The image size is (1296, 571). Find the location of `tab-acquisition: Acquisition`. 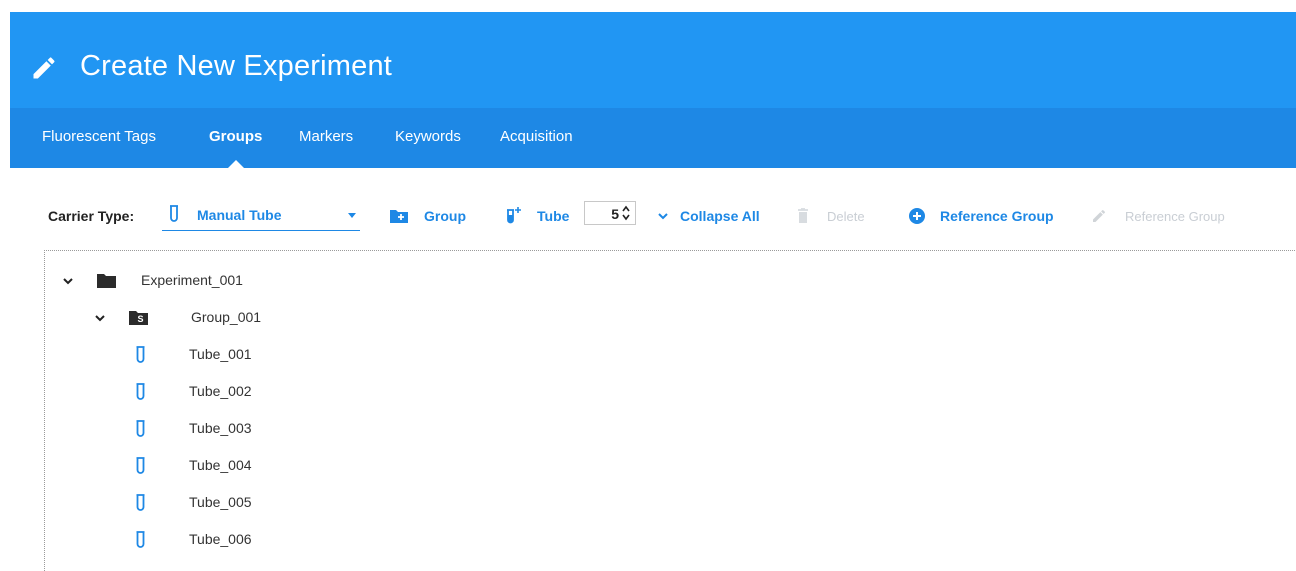

tab-acquisition: Acquisition is located at coordinates (536, 138).